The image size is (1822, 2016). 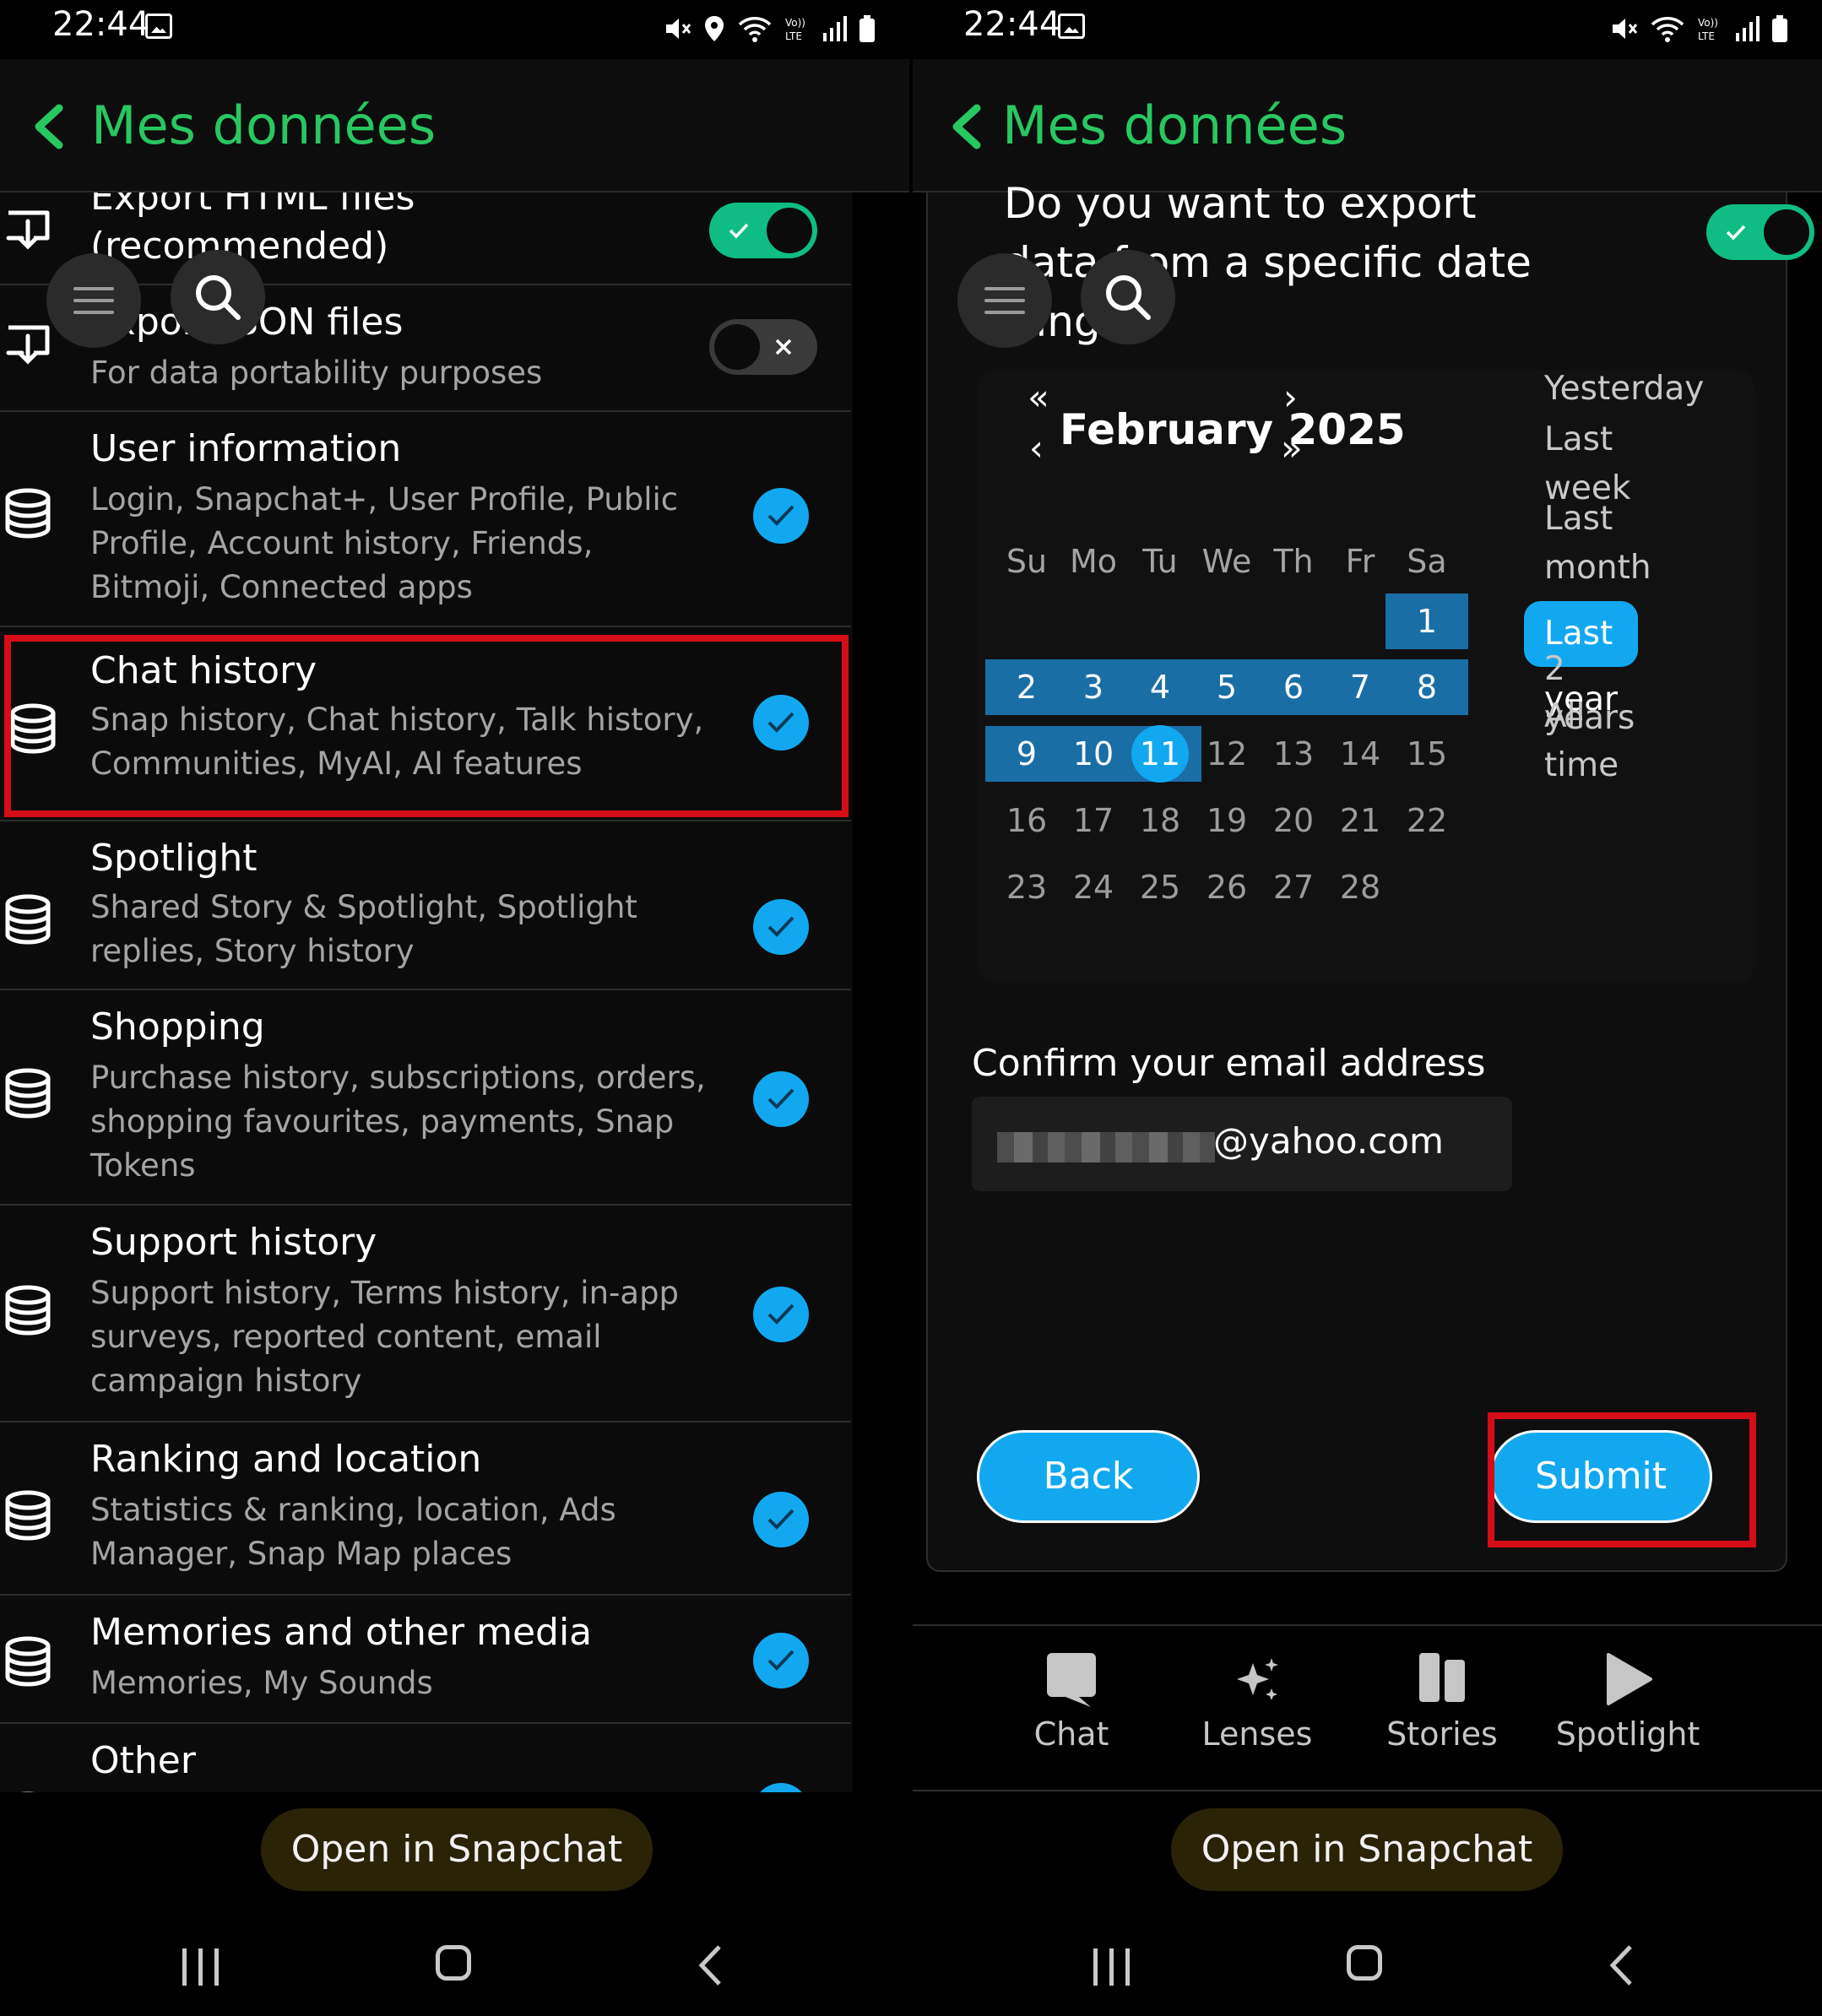 What do you see at coordinates (1708, 23) in the screenshot?
I see `svg-text: Vo))` at bounding box center [1708, 23].